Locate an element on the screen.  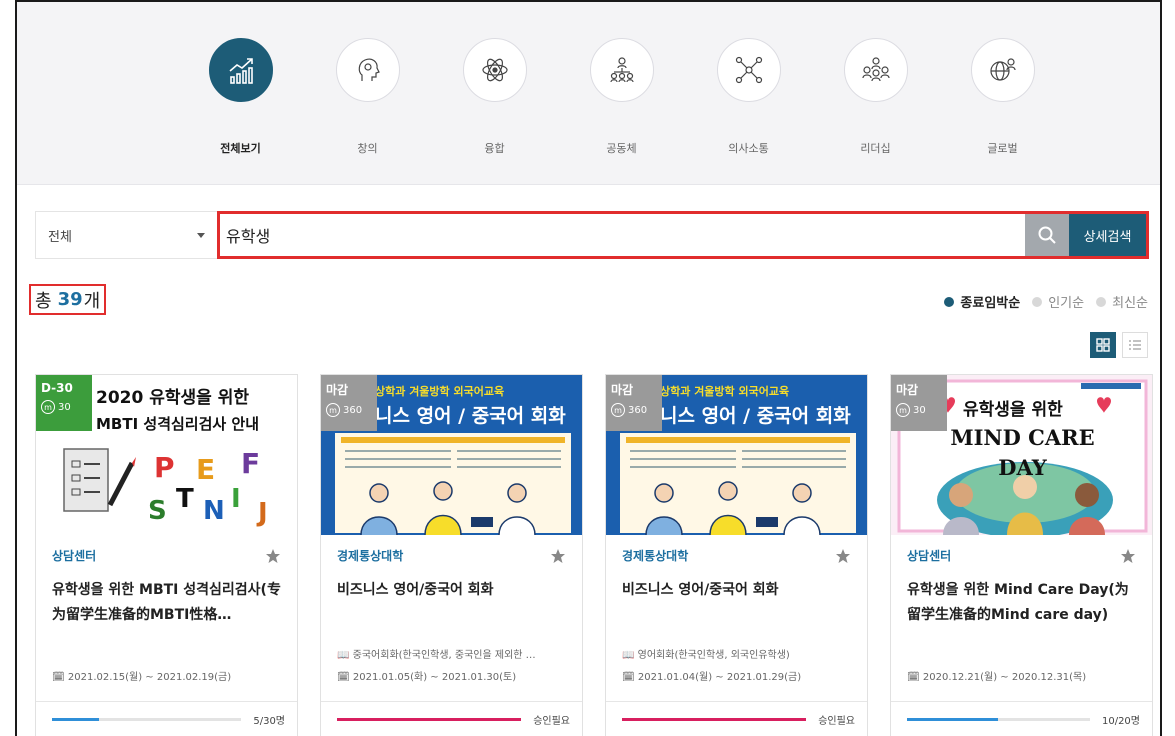
team-leader-icon is located at coordinates (875, 70).